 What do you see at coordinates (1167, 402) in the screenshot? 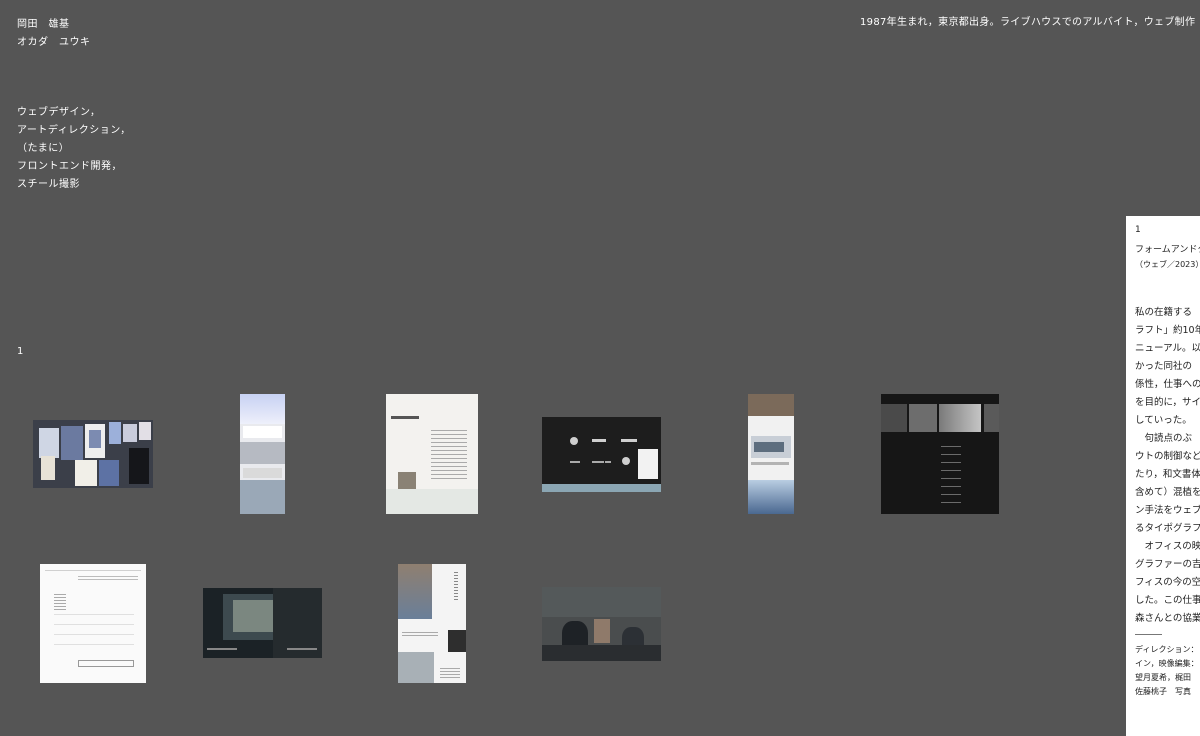
I see `detail-body-line: を目的に，サイト` at bounding box center [1167, 402].